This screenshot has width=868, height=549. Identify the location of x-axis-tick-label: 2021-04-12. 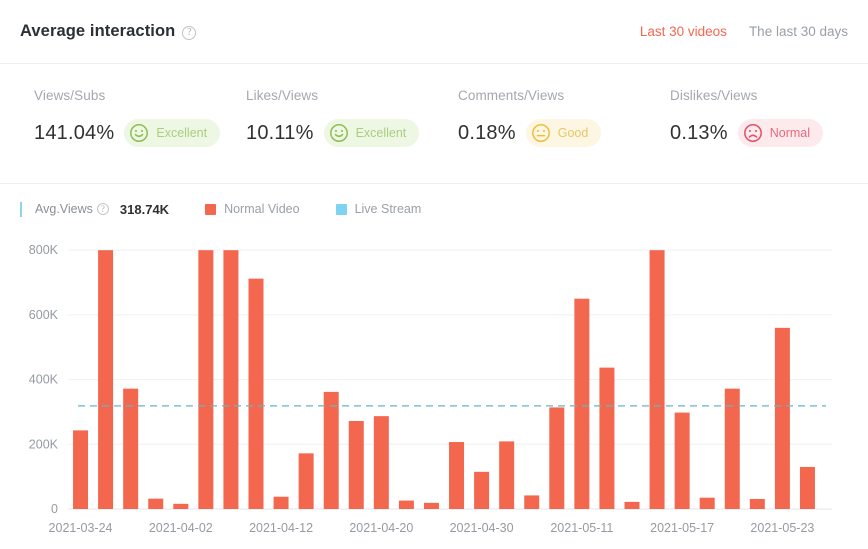
(281, 528).